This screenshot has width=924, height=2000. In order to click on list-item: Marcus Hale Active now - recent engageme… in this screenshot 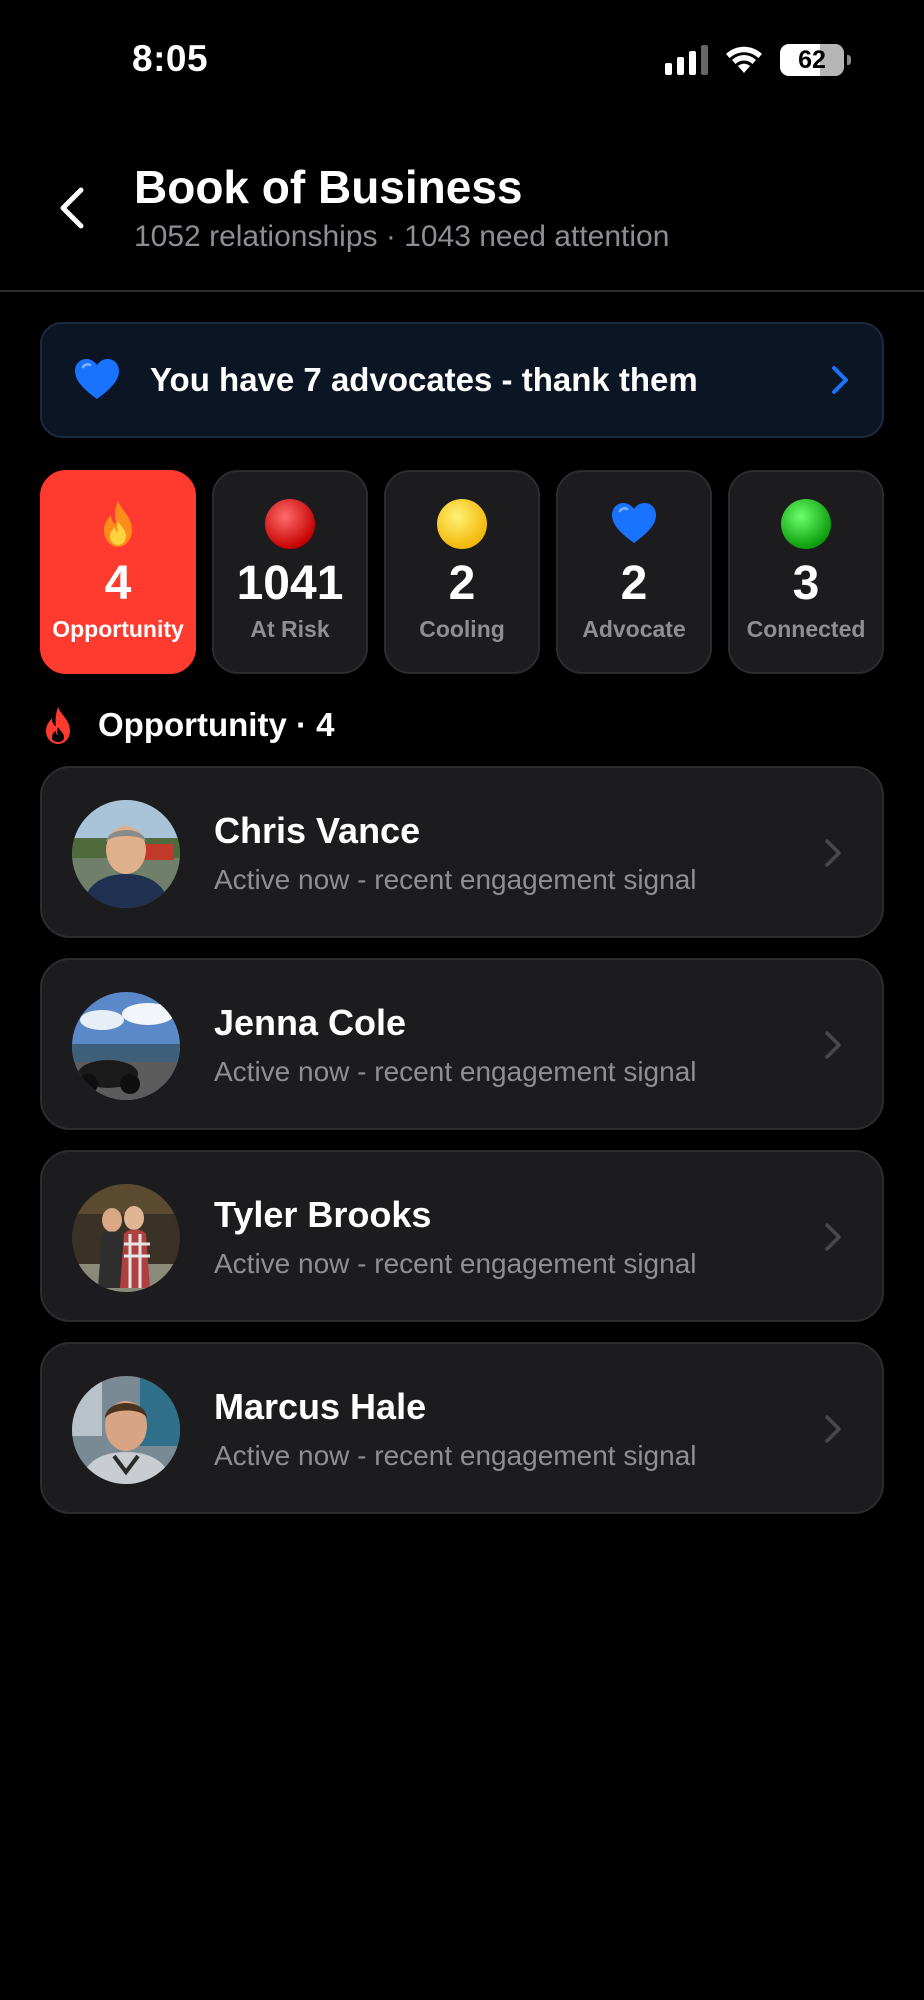, I will do `click(462, 1428)`.